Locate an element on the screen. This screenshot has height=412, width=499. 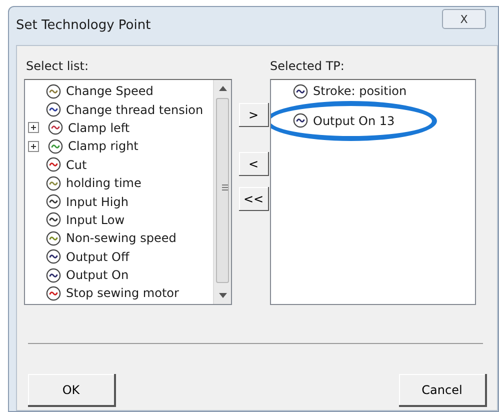
scrollbar is located at coordinates (222, 192).